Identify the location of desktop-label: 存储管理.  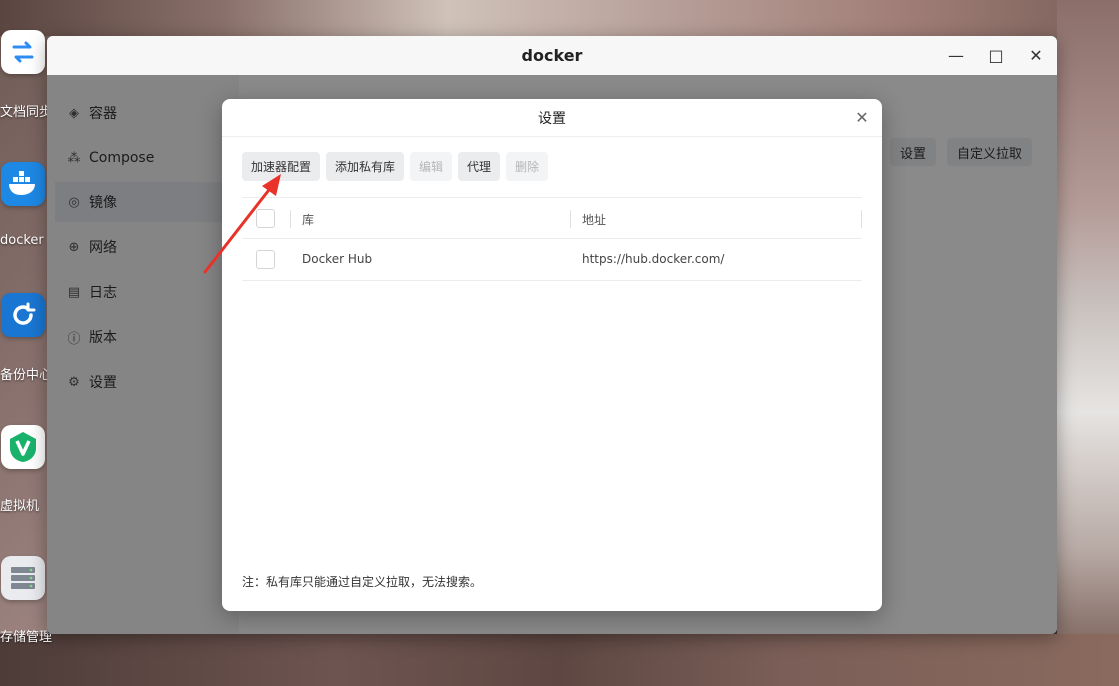
(26, 637).